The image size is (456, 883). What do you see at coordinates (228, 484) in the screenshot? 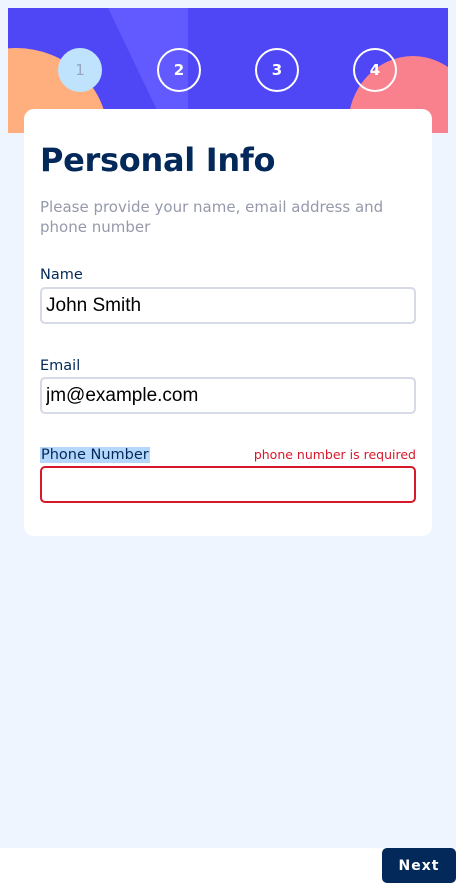
I see `phone-field` at bounding box center [228, 484].